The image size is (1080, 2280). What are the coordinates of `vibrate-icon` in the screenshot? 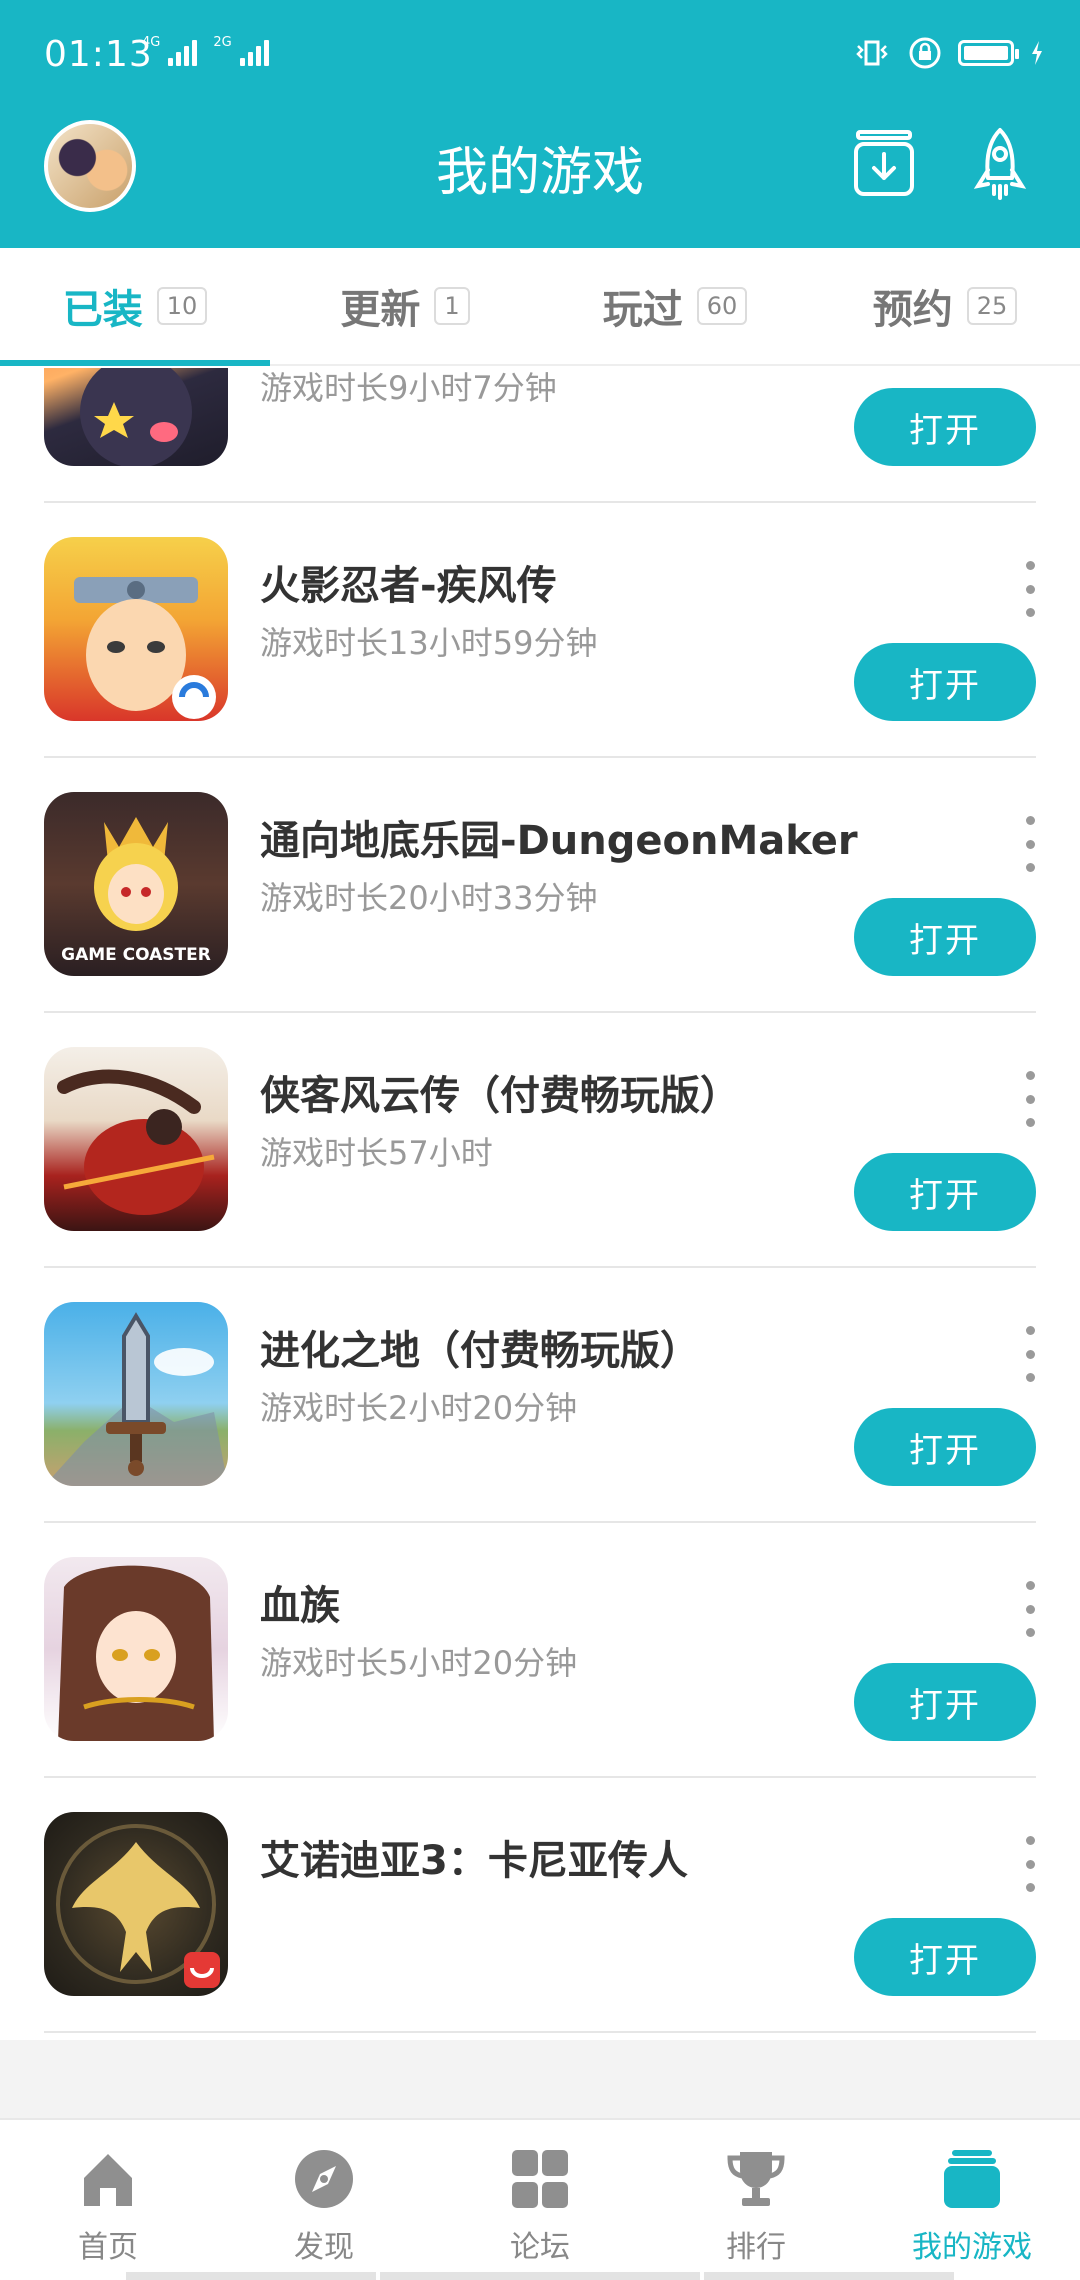 It's located at (872, 53).